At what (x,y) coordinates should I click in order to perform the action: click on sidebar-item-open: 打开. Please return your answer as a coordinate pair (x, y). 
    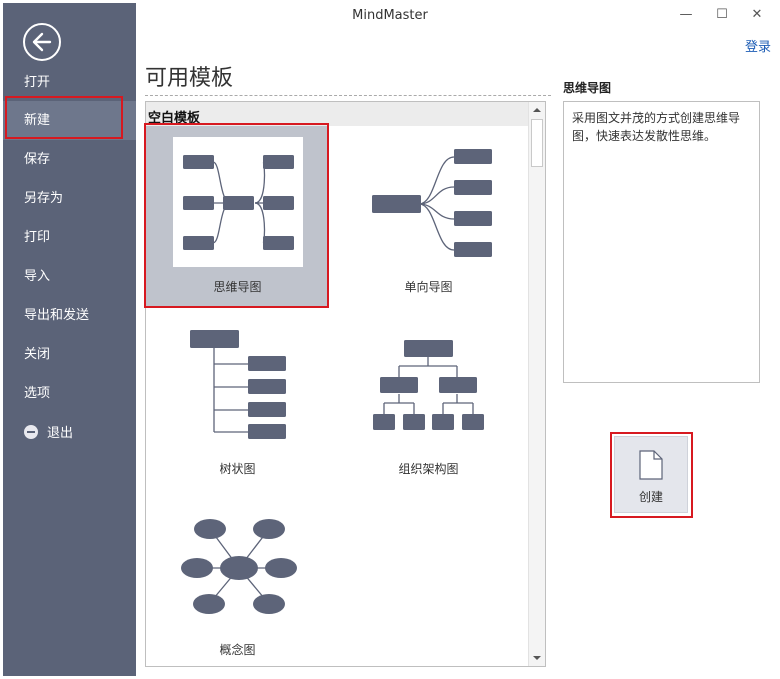
    Looking at the image, I should click on (69, 82).